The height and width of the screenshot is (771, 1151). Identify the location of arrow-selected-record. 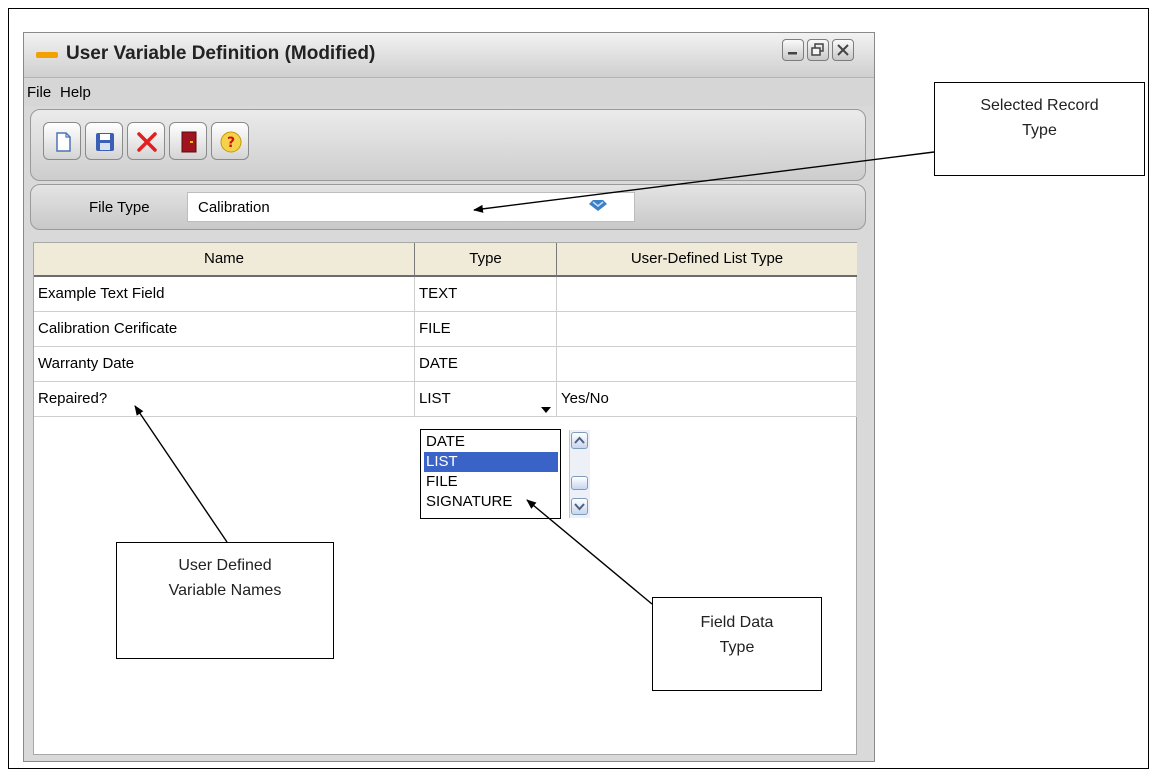
(704, 182).